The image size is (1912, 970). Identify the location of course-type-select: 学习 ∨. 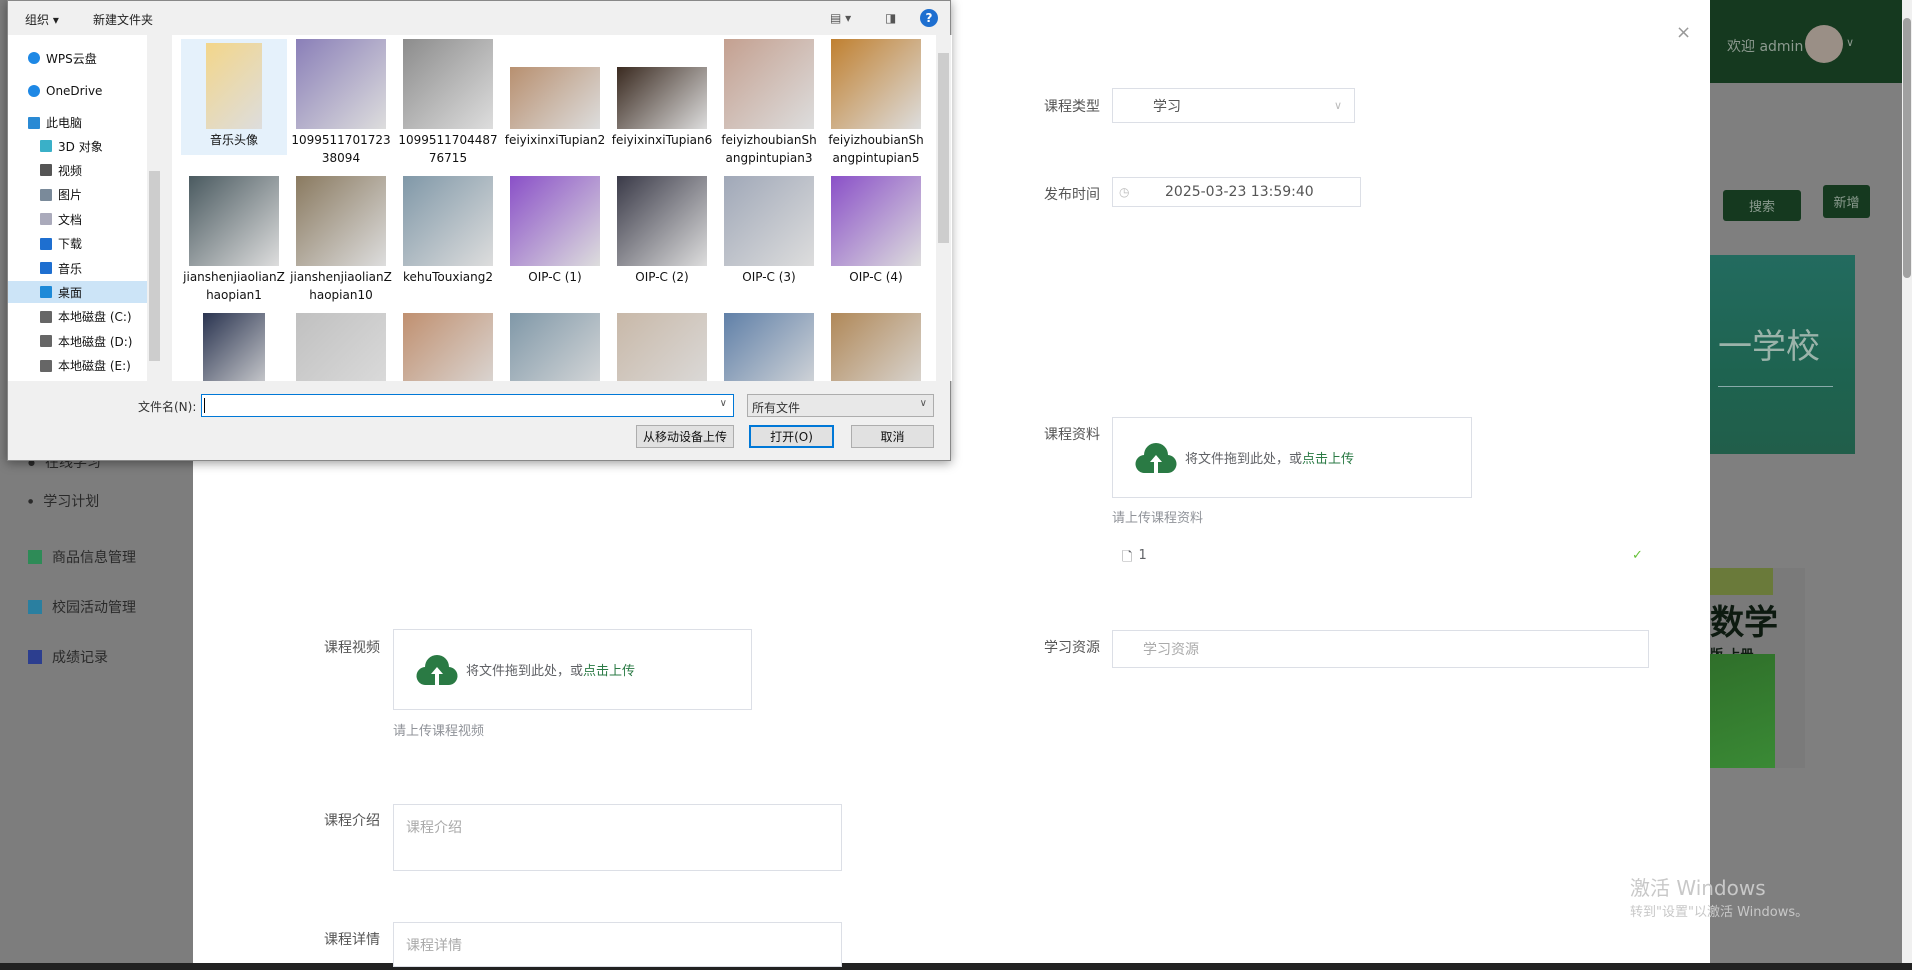
(1233, 105).